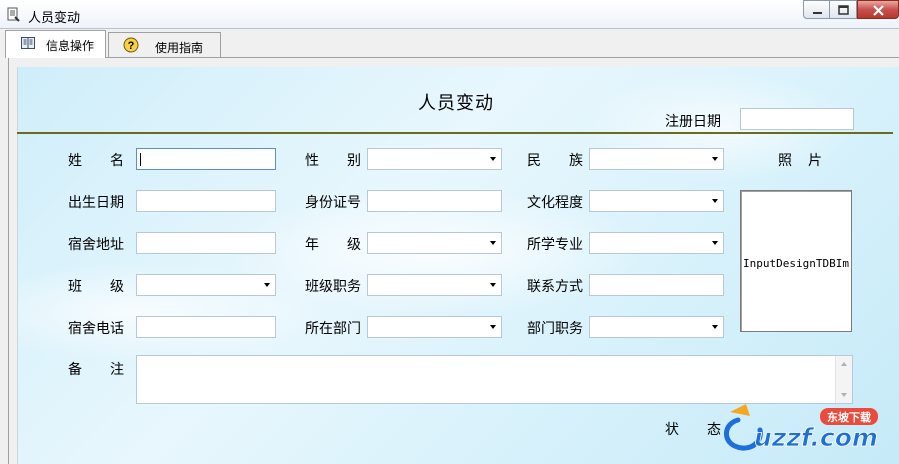 The width and height of the screenshot is (899, 464). What do you see at coordinates (333, 203) in the screenshot?
I see `id-number-label: 身份证号` at bounding box center [333, 203].